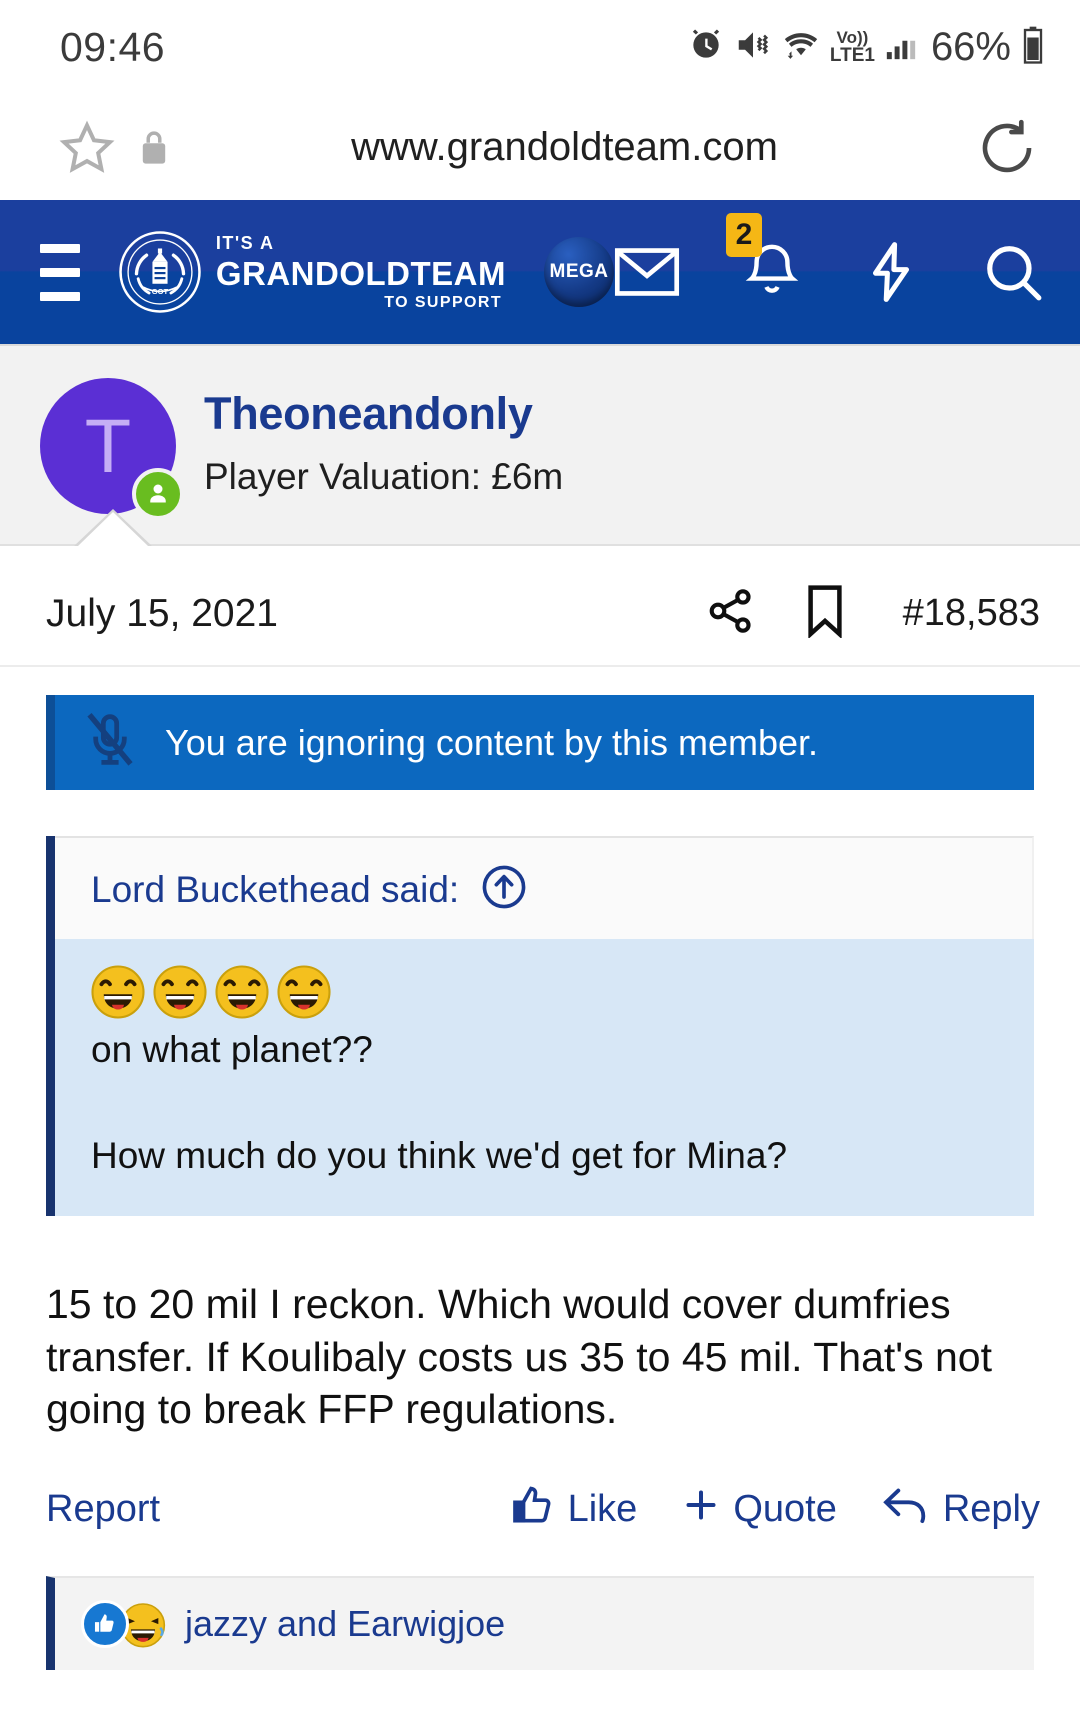 The image size is (1080, 1709). What do you see at coordinates (492, 742) in the screenshot?
I see `ignore-notice-text: You are ignoring content by this member.` at bounding box center [492, 742].